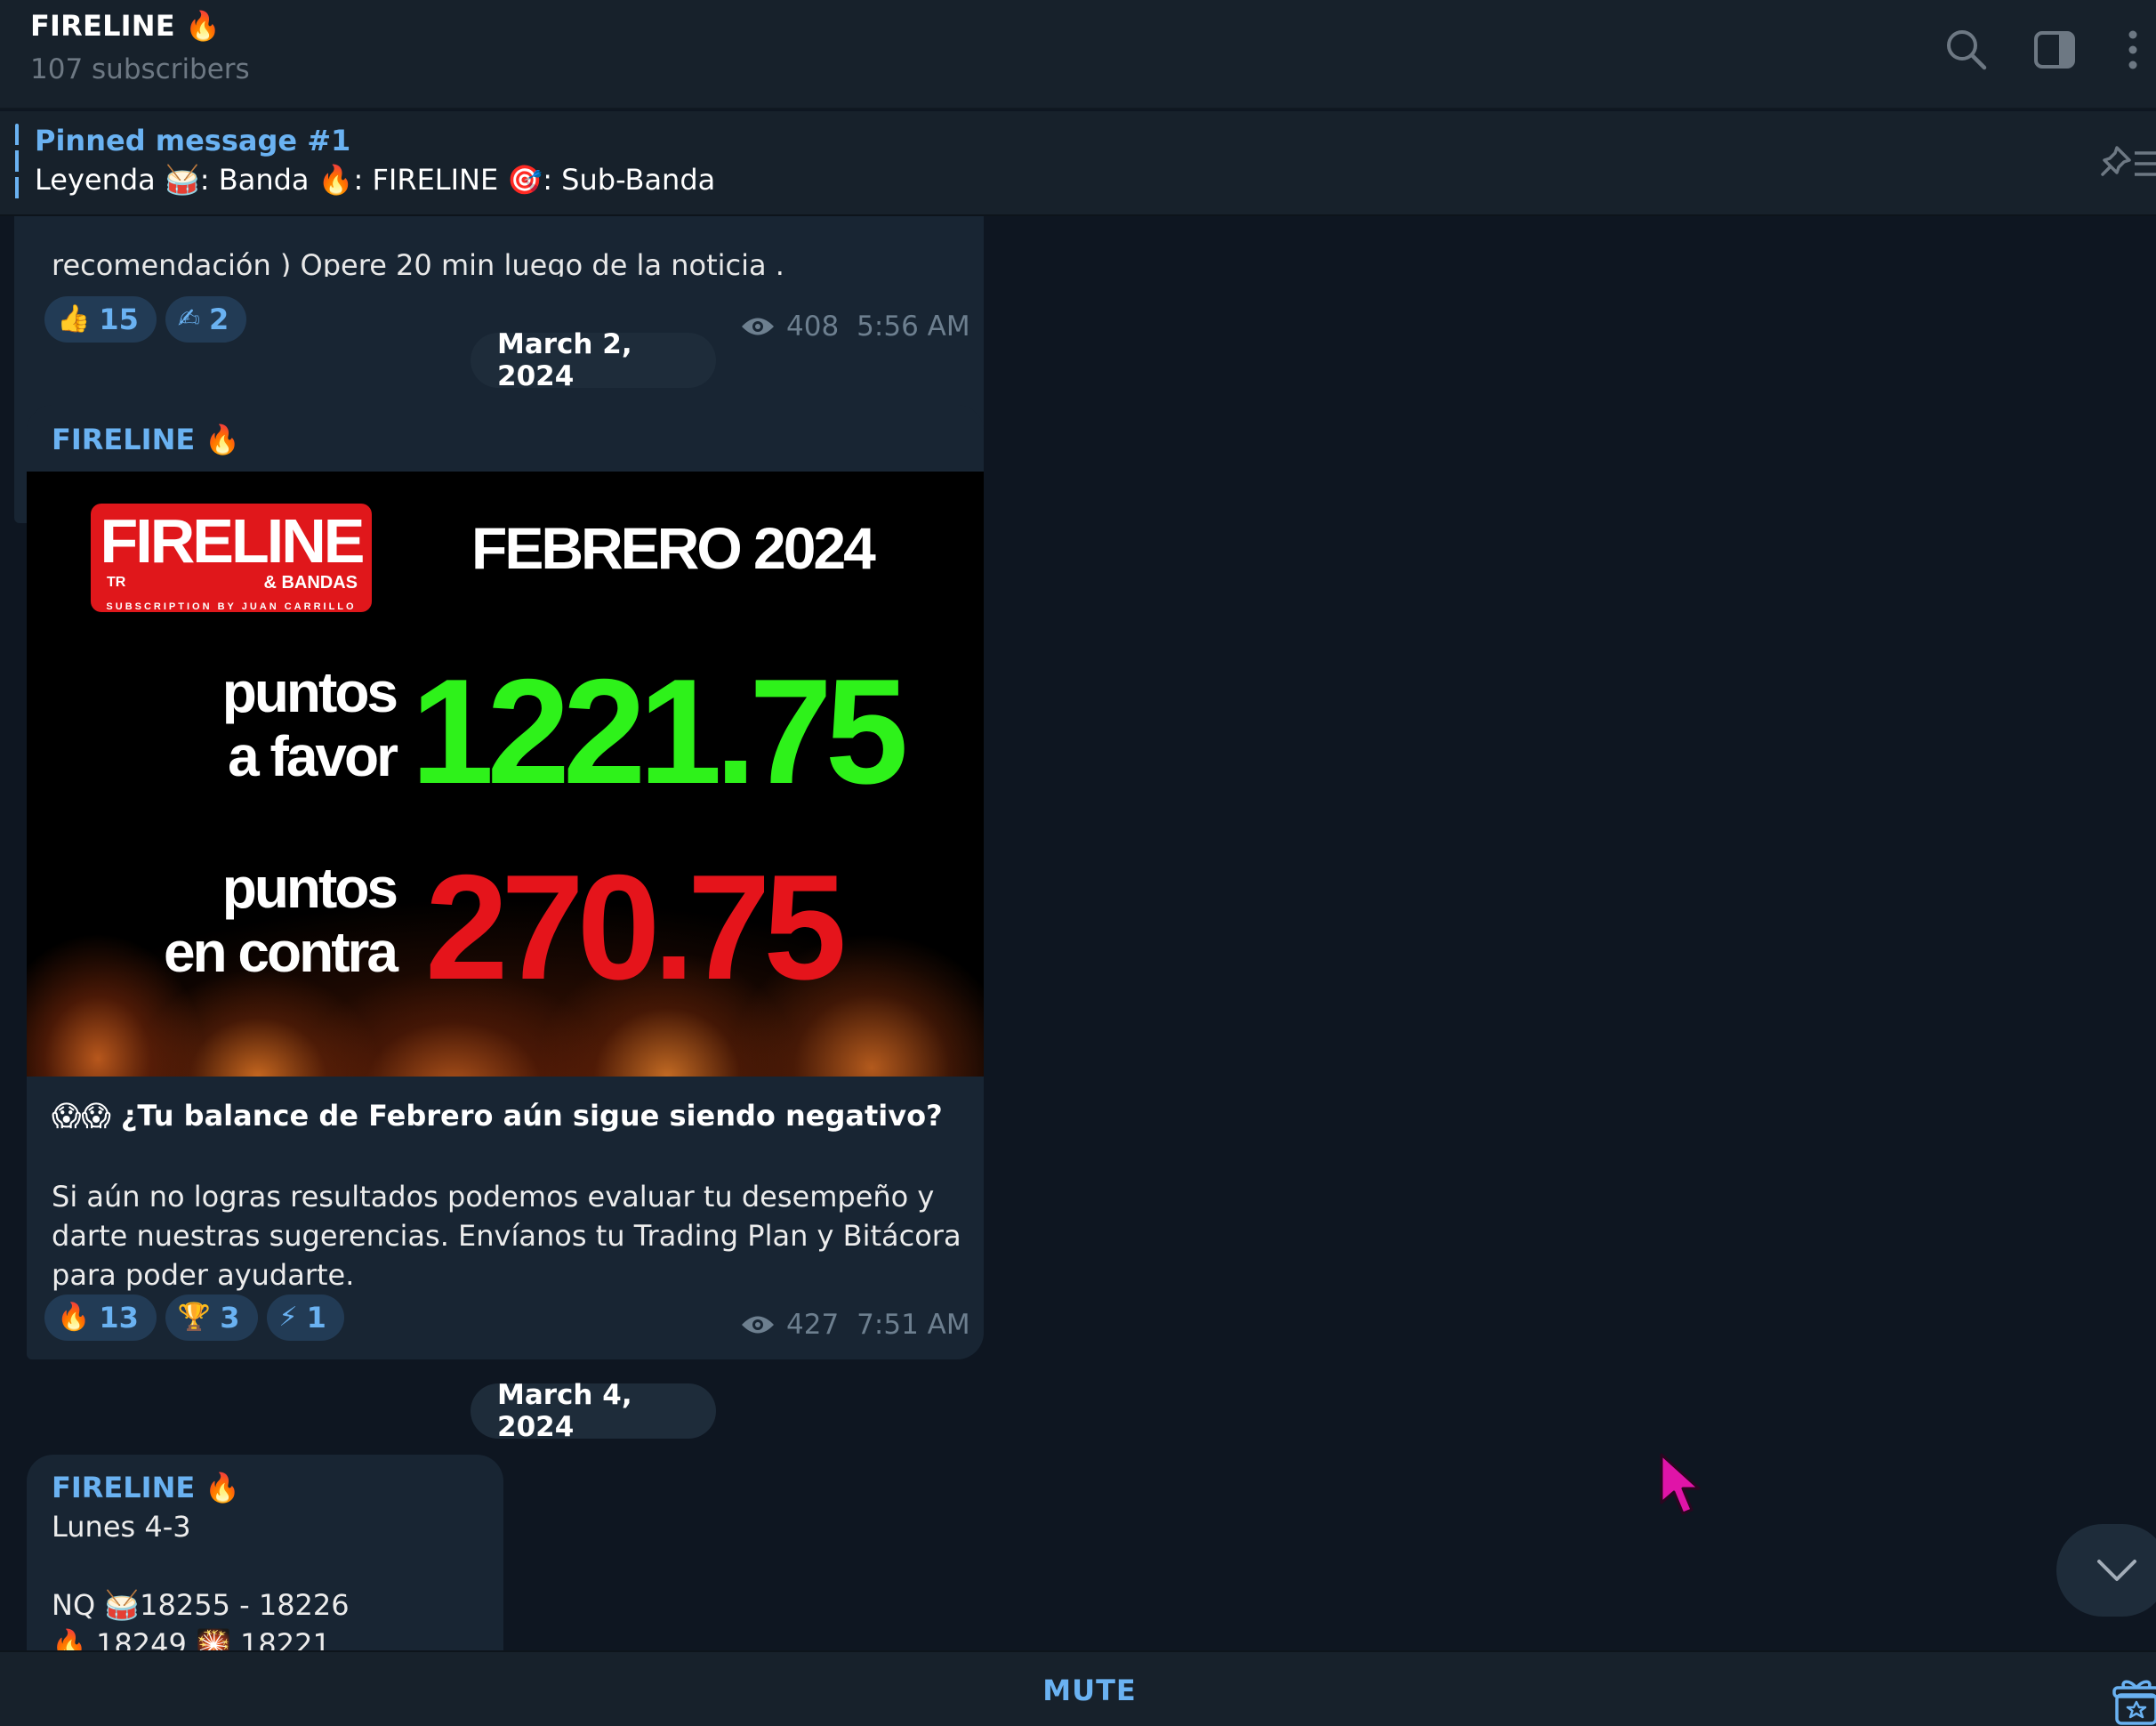 The image size is (2156, 1726). I want to click on mute-button: MUTE, so click(1090, 1689).